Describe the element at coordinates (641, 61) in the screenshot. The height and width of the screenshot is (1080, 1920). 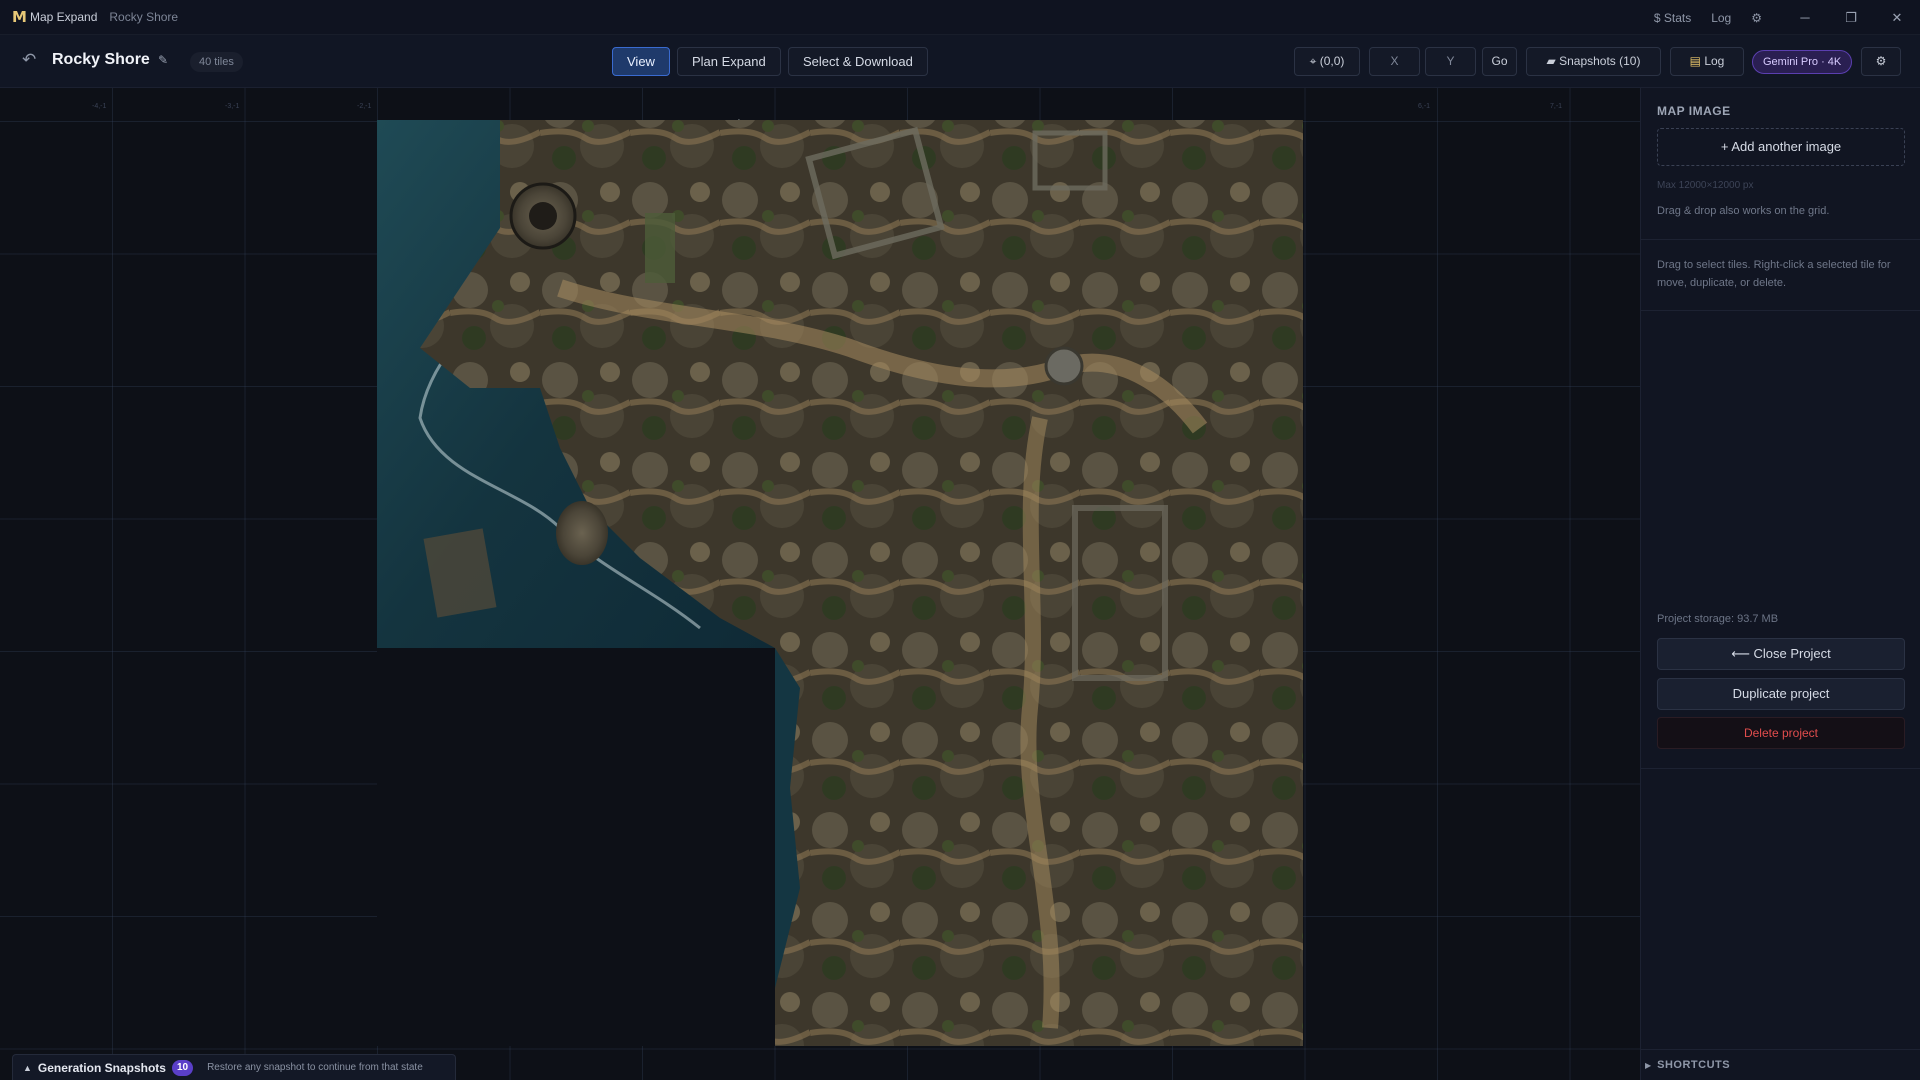
I see `mode-view-button: View` at that location.